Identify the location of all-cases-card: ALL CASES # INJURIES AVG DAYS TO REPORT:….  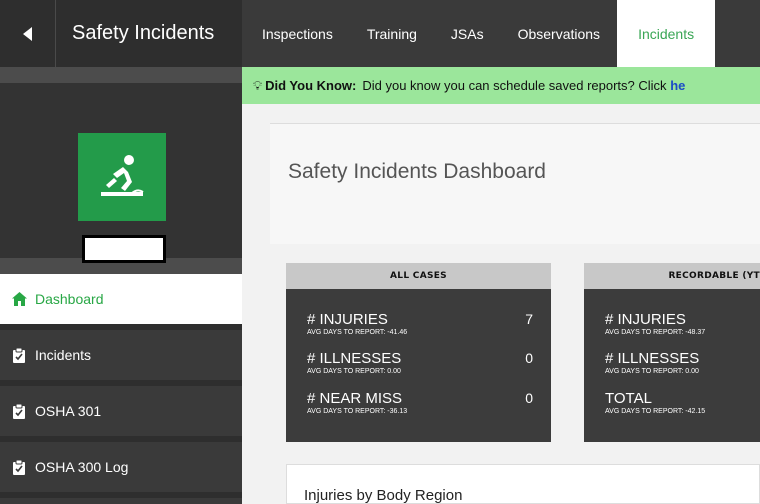
(418, 352).